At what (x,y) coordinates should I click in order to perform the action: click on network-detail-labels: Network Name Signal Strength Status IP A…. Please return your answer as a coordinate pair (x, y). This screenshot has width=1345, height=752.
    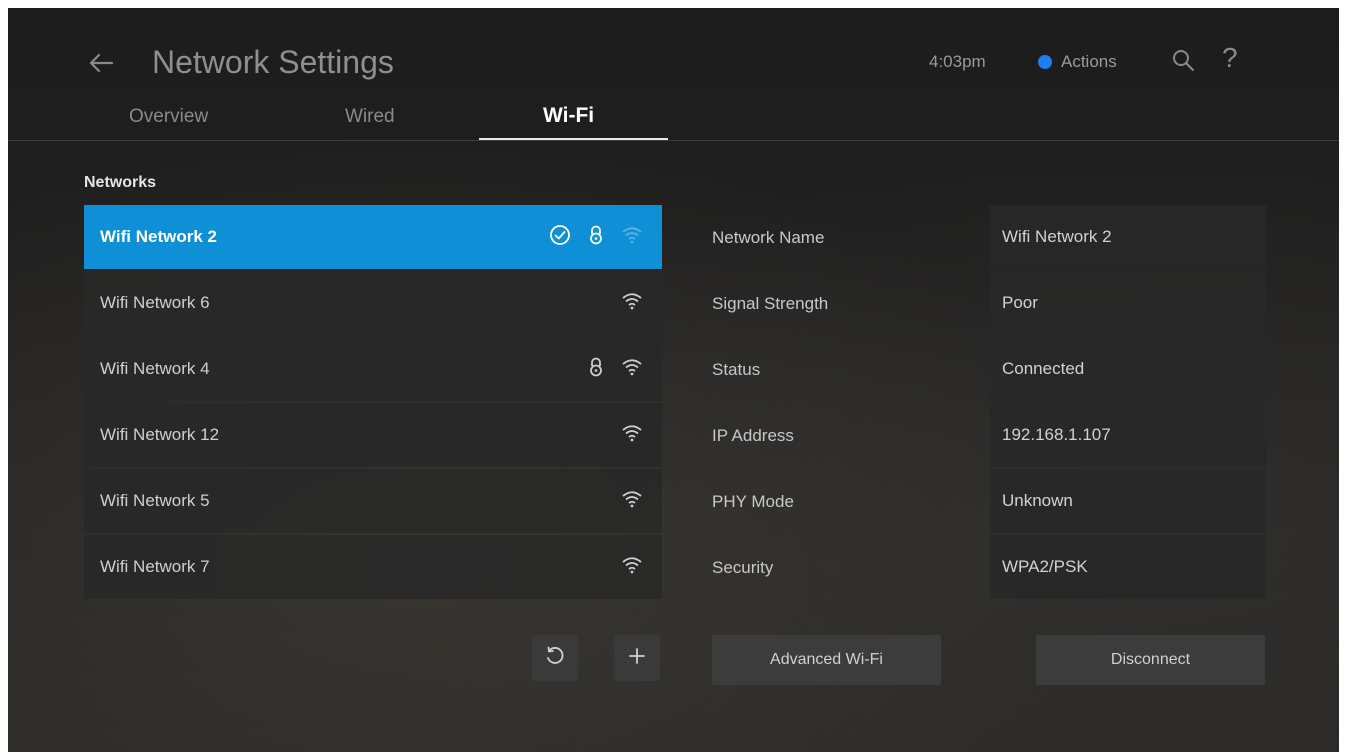
    Looking at the image, I should click on (770, 403).